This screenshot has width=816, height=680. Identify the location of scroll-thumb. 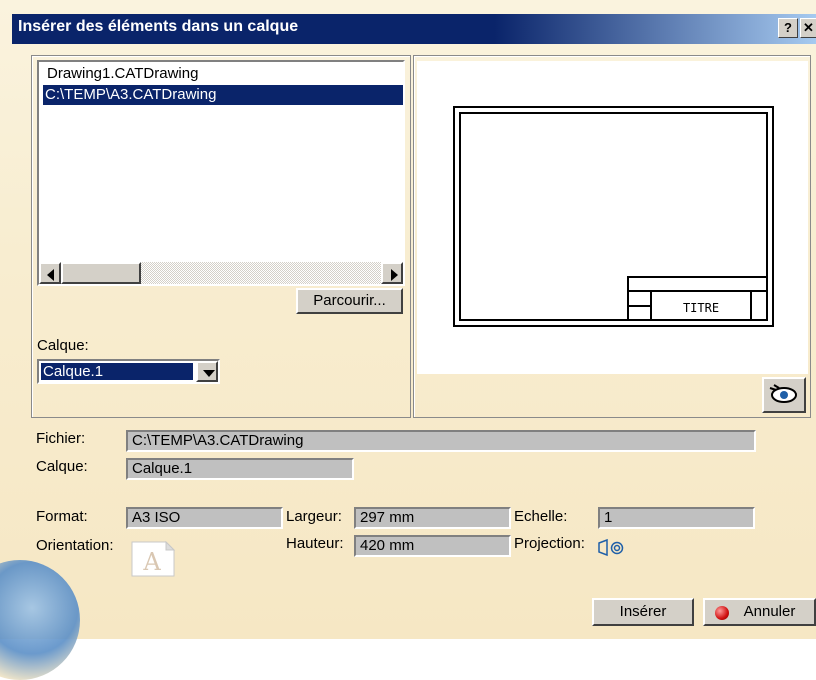
(101, 273).